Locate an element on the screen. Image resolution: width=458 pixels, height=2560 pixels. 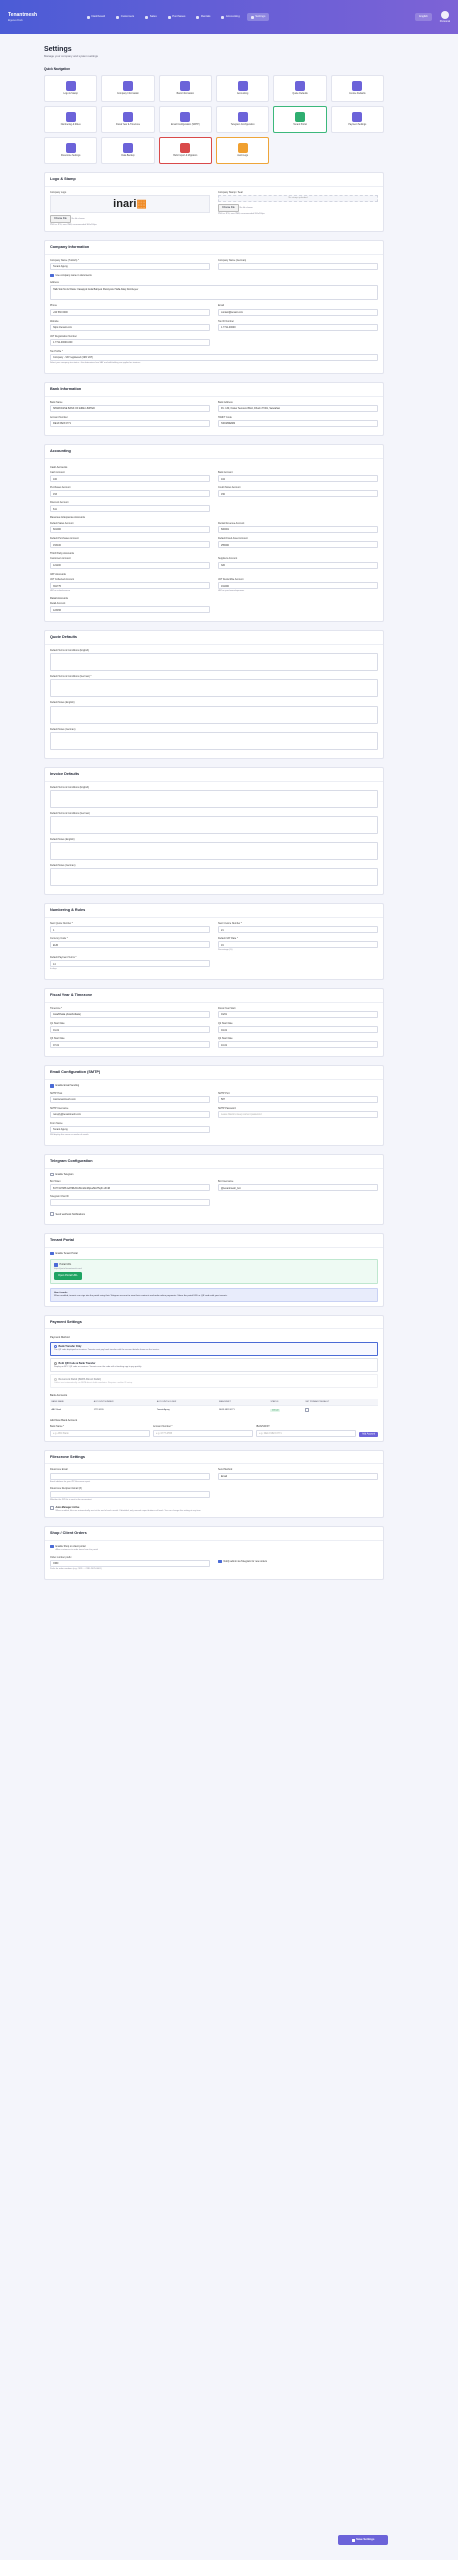
smtp-password-input: Leave blank to keep current password is located at coordinates (298, 1114).